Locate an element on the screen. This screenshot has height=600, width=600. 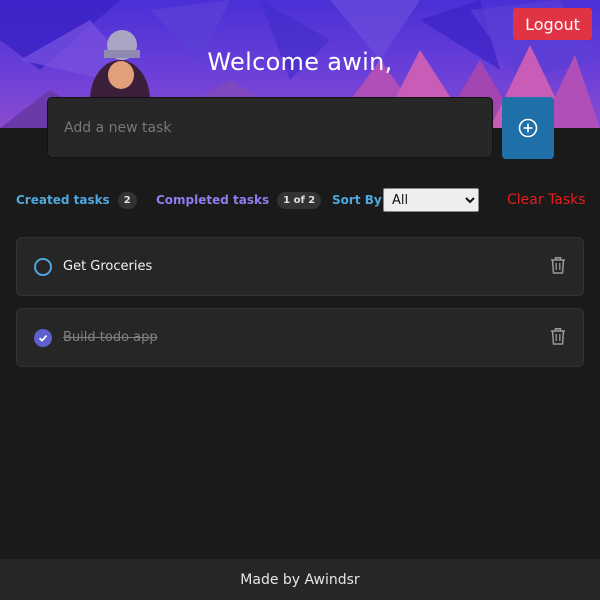
task-label: Build todo app is located at coordinates (110, 337).